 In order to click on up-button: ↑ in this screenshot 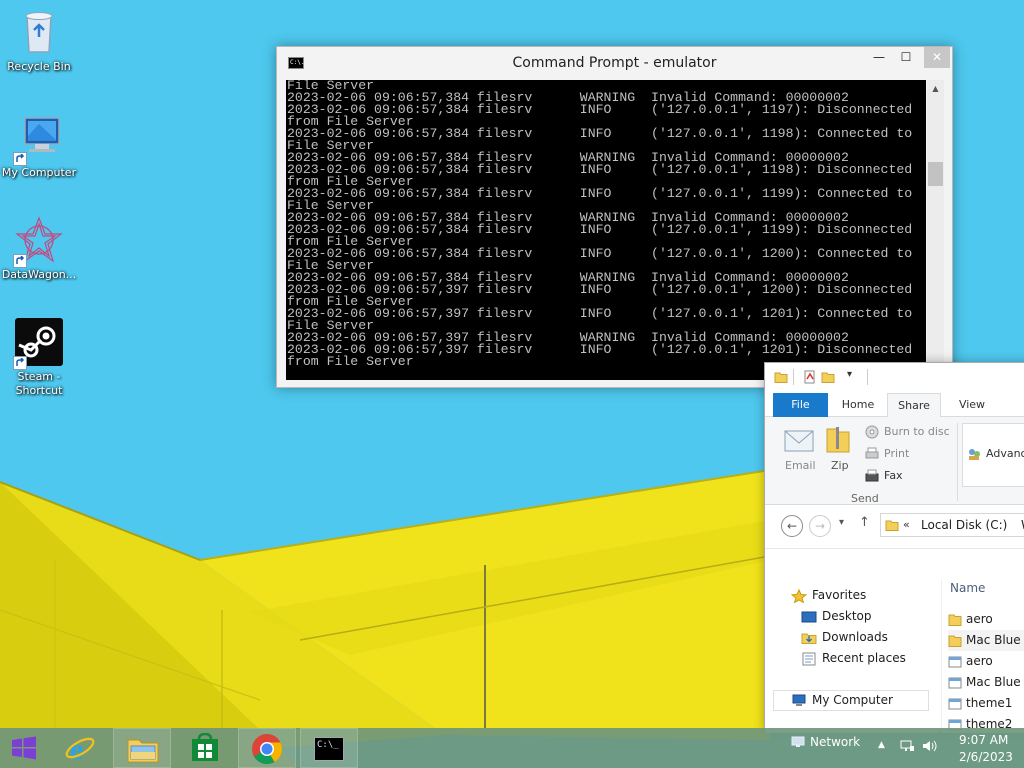, I will do `click(864, 522)`.